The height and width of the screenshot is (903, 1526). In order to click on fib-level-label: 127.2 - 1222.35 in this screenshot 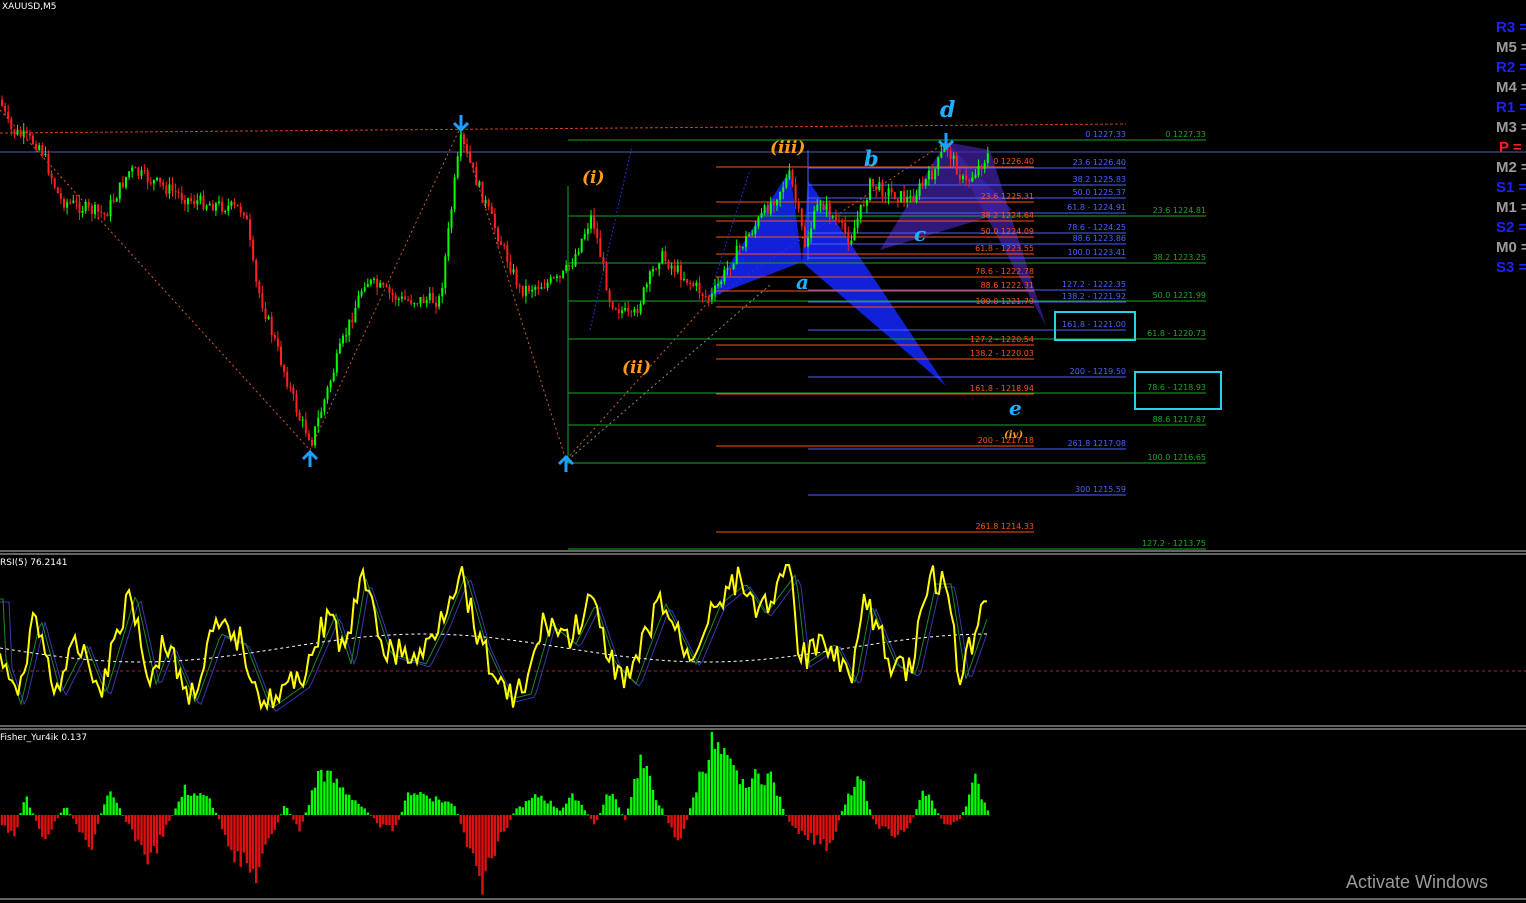, I will do `click(1094, 284)`.